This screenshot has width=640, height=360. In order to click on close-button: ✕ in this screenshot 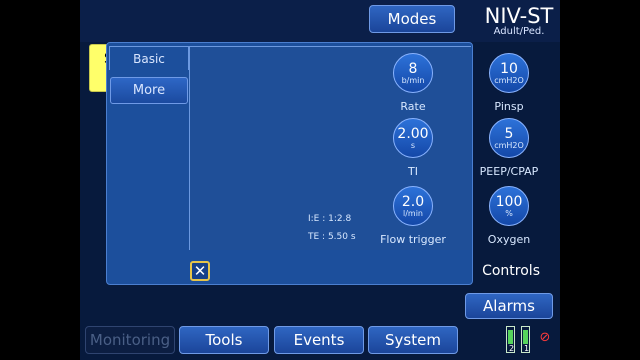, I will do `click(200, 271)`.